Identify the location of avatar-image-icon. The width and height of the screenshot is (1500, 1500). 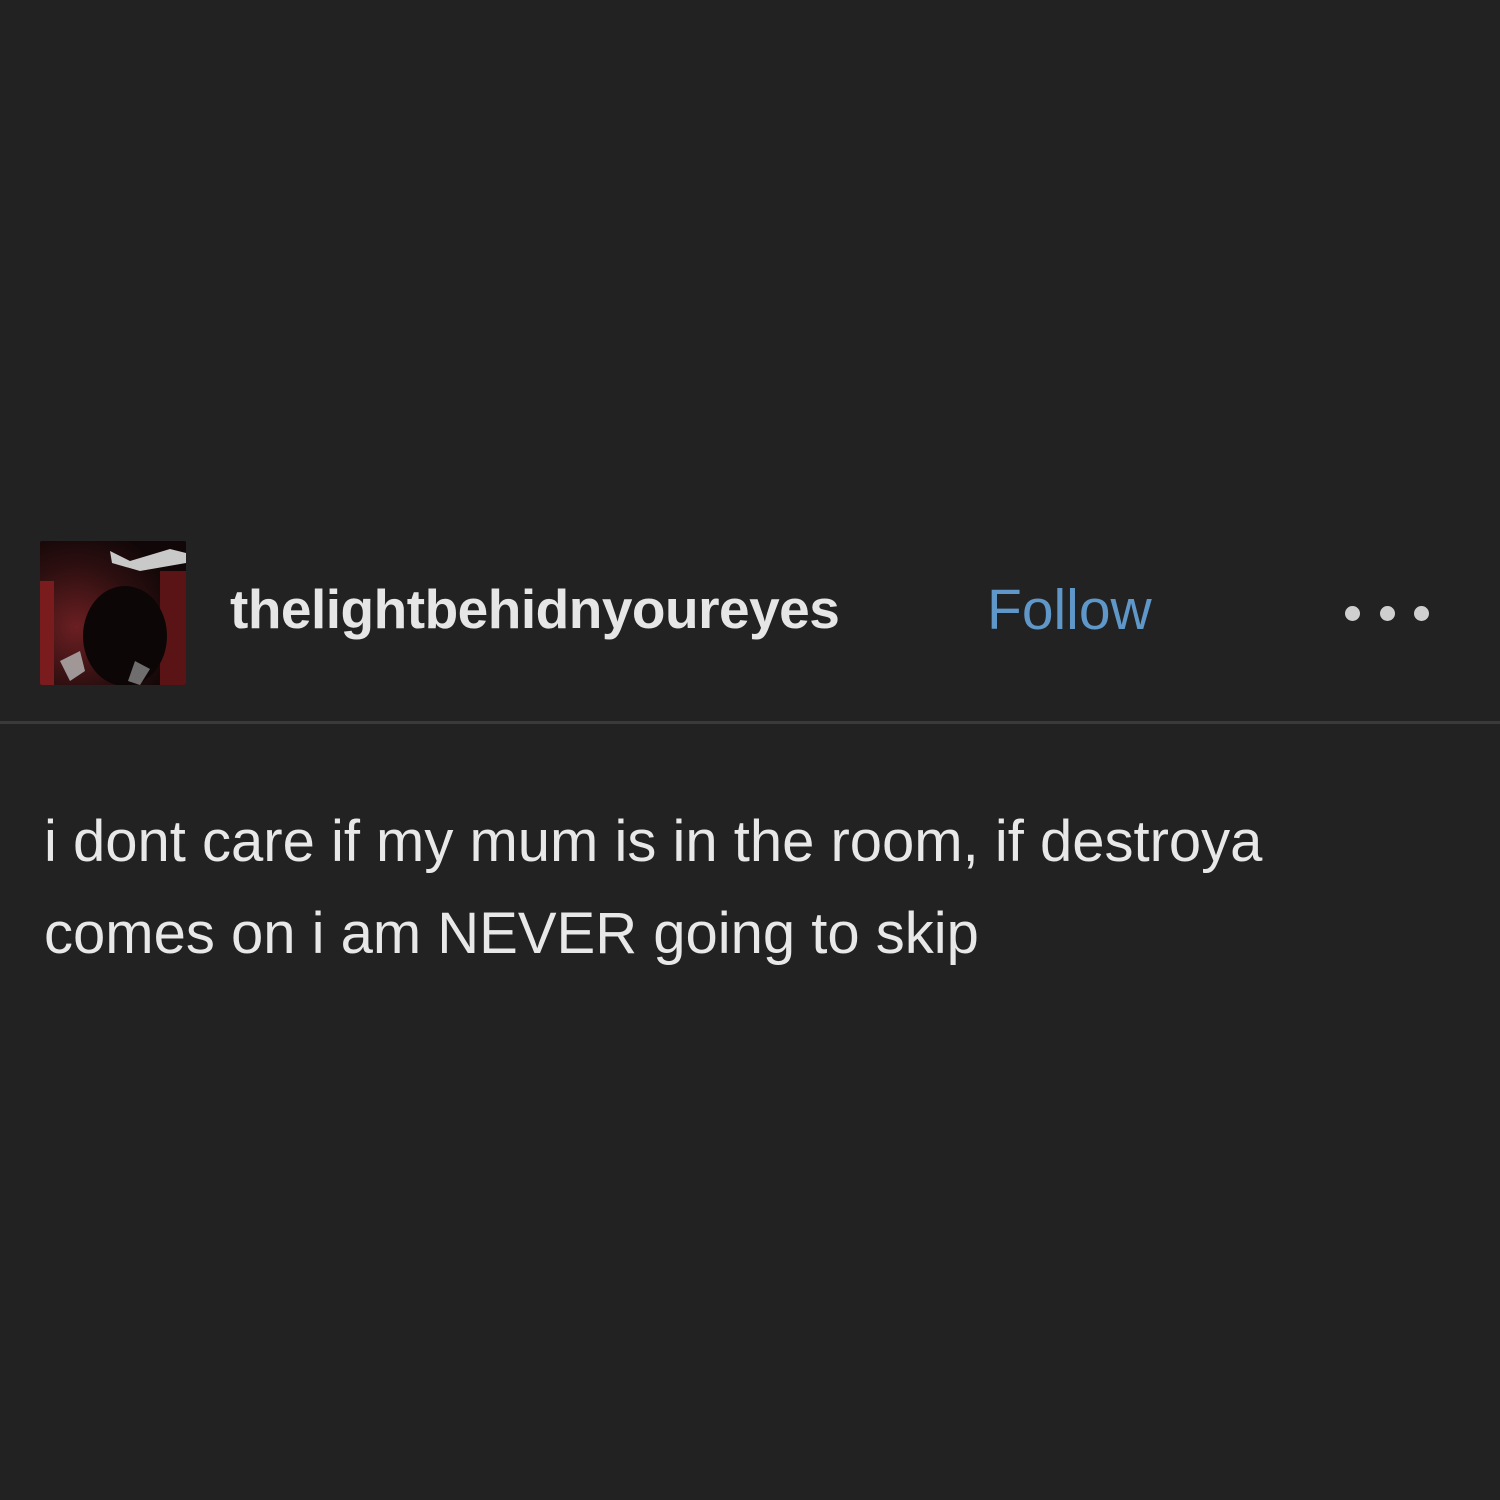
(113, 613).